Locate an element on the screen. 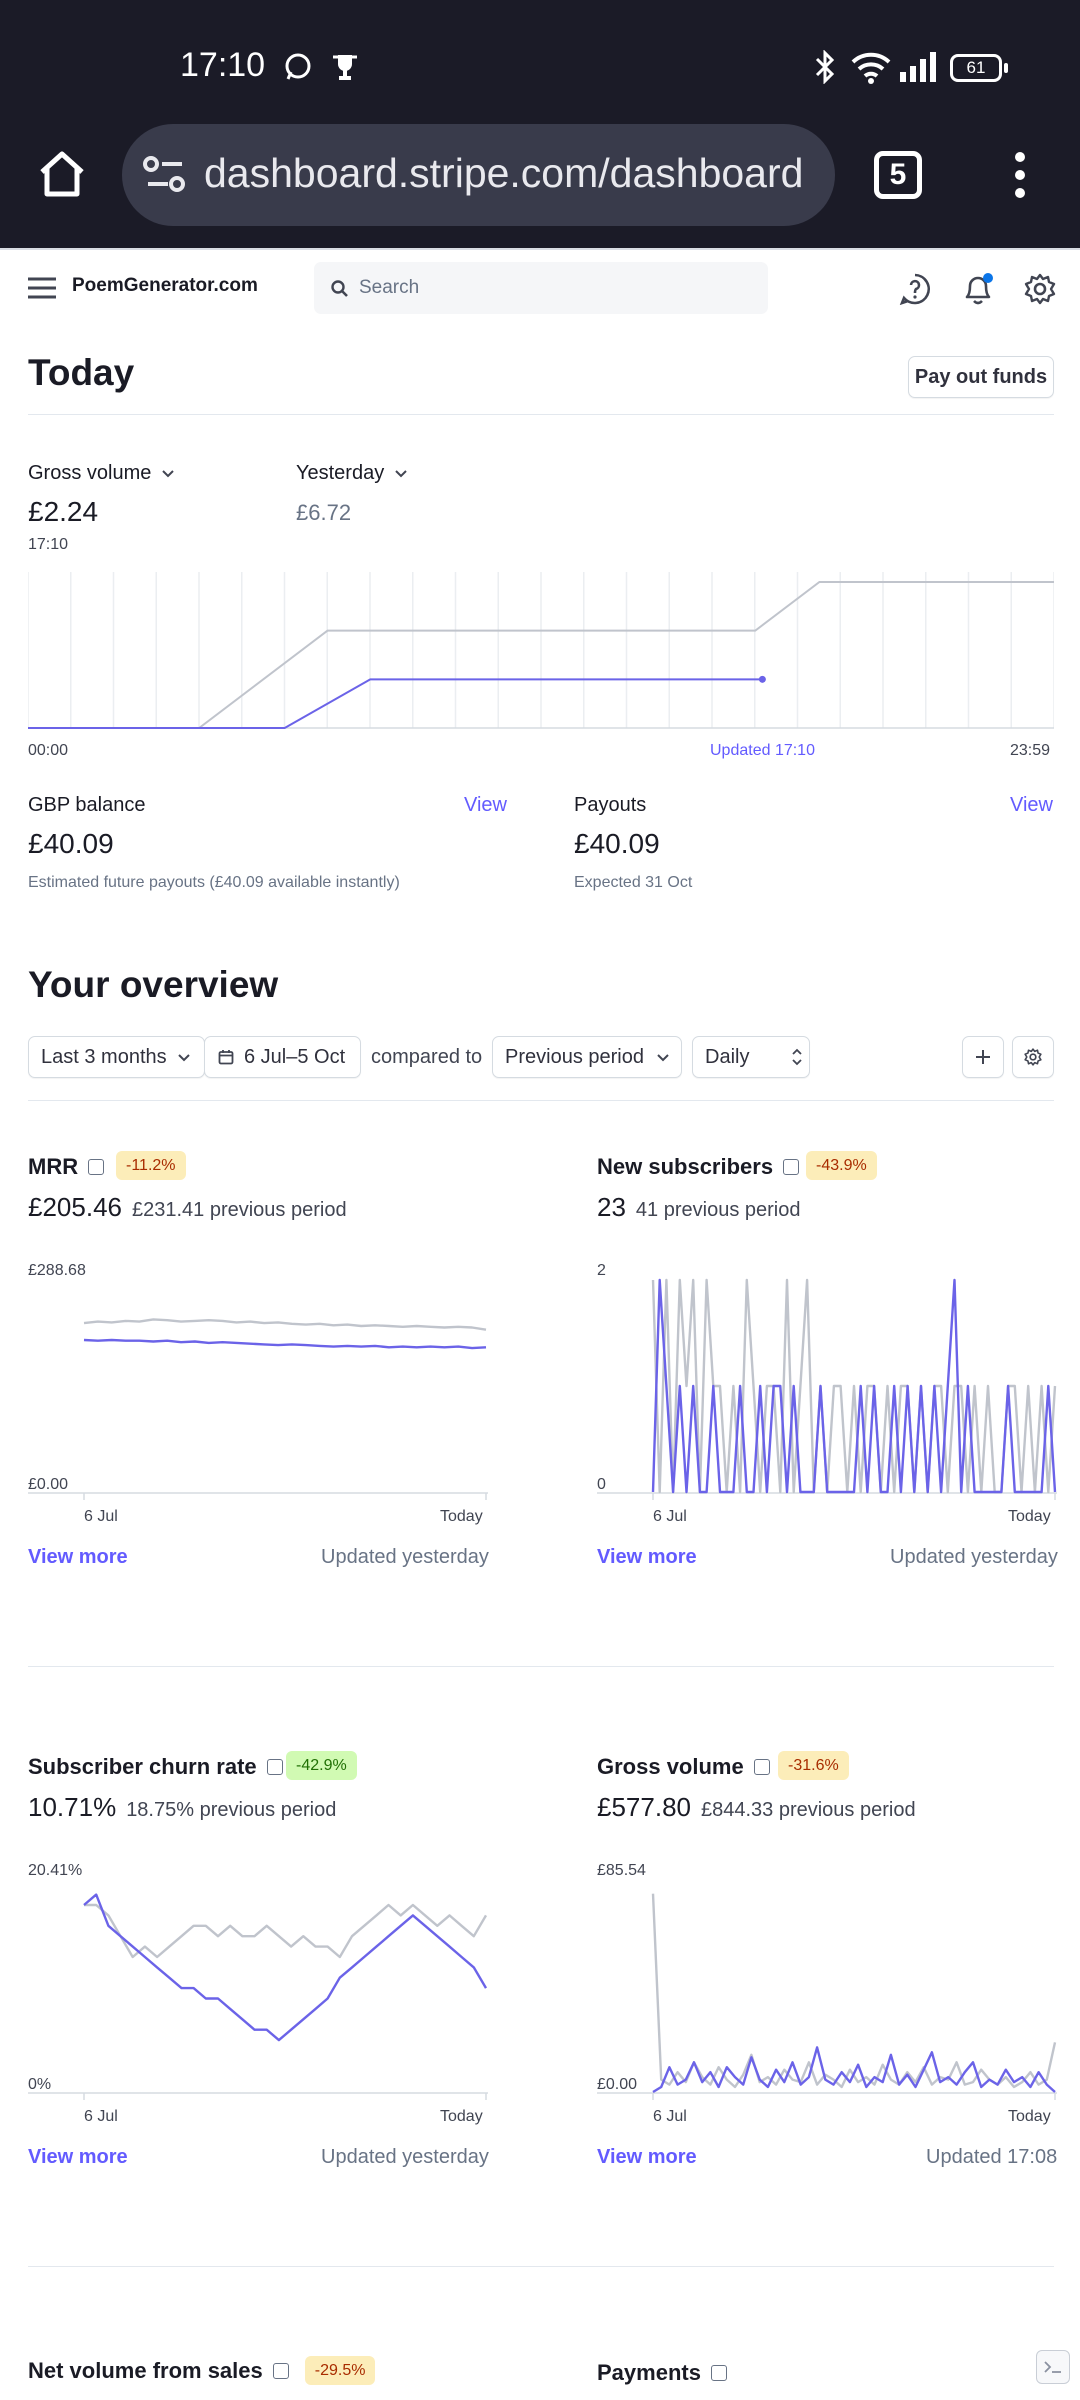 This screenshot has width=1080, height=2400. today-divider is located at coordinates (541, 414).